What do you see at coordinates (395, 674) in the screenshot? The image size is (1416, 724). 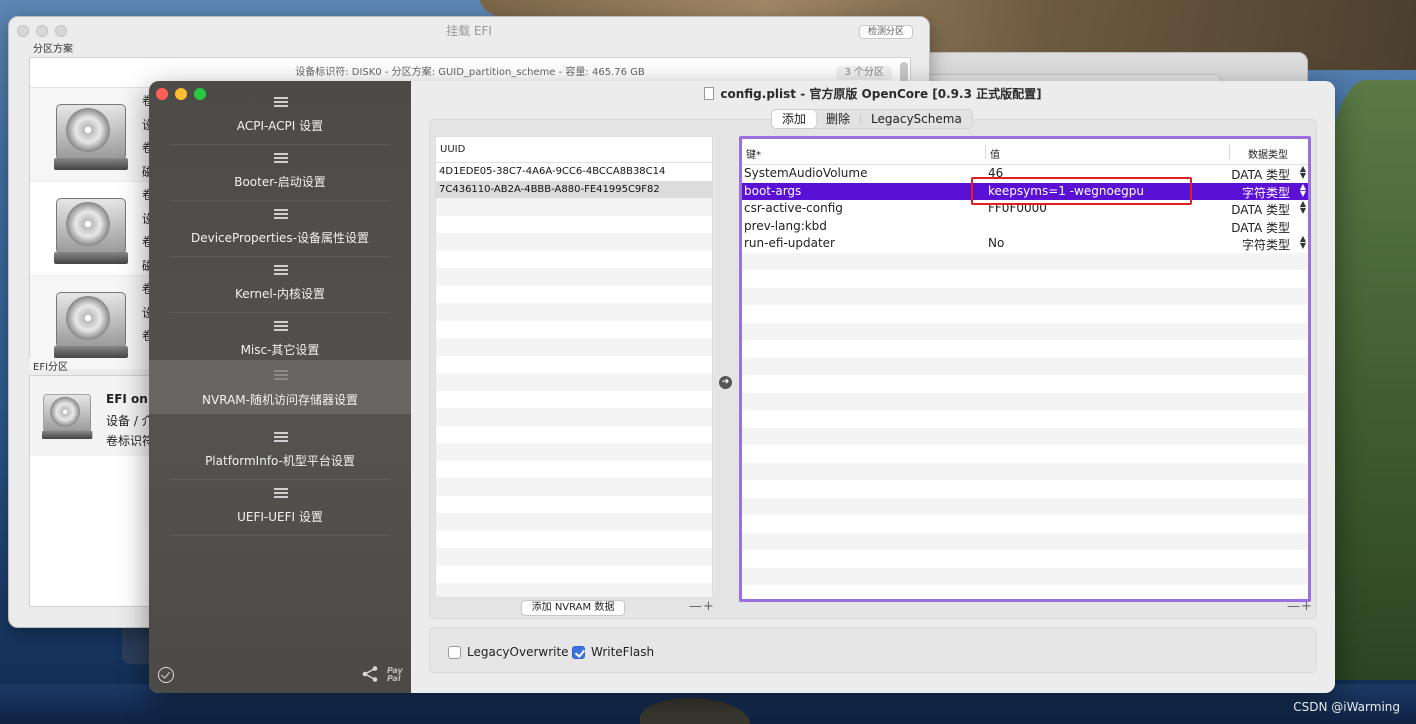 I see `paypal-text: Pay Pal` at bounding box center [395, 674].